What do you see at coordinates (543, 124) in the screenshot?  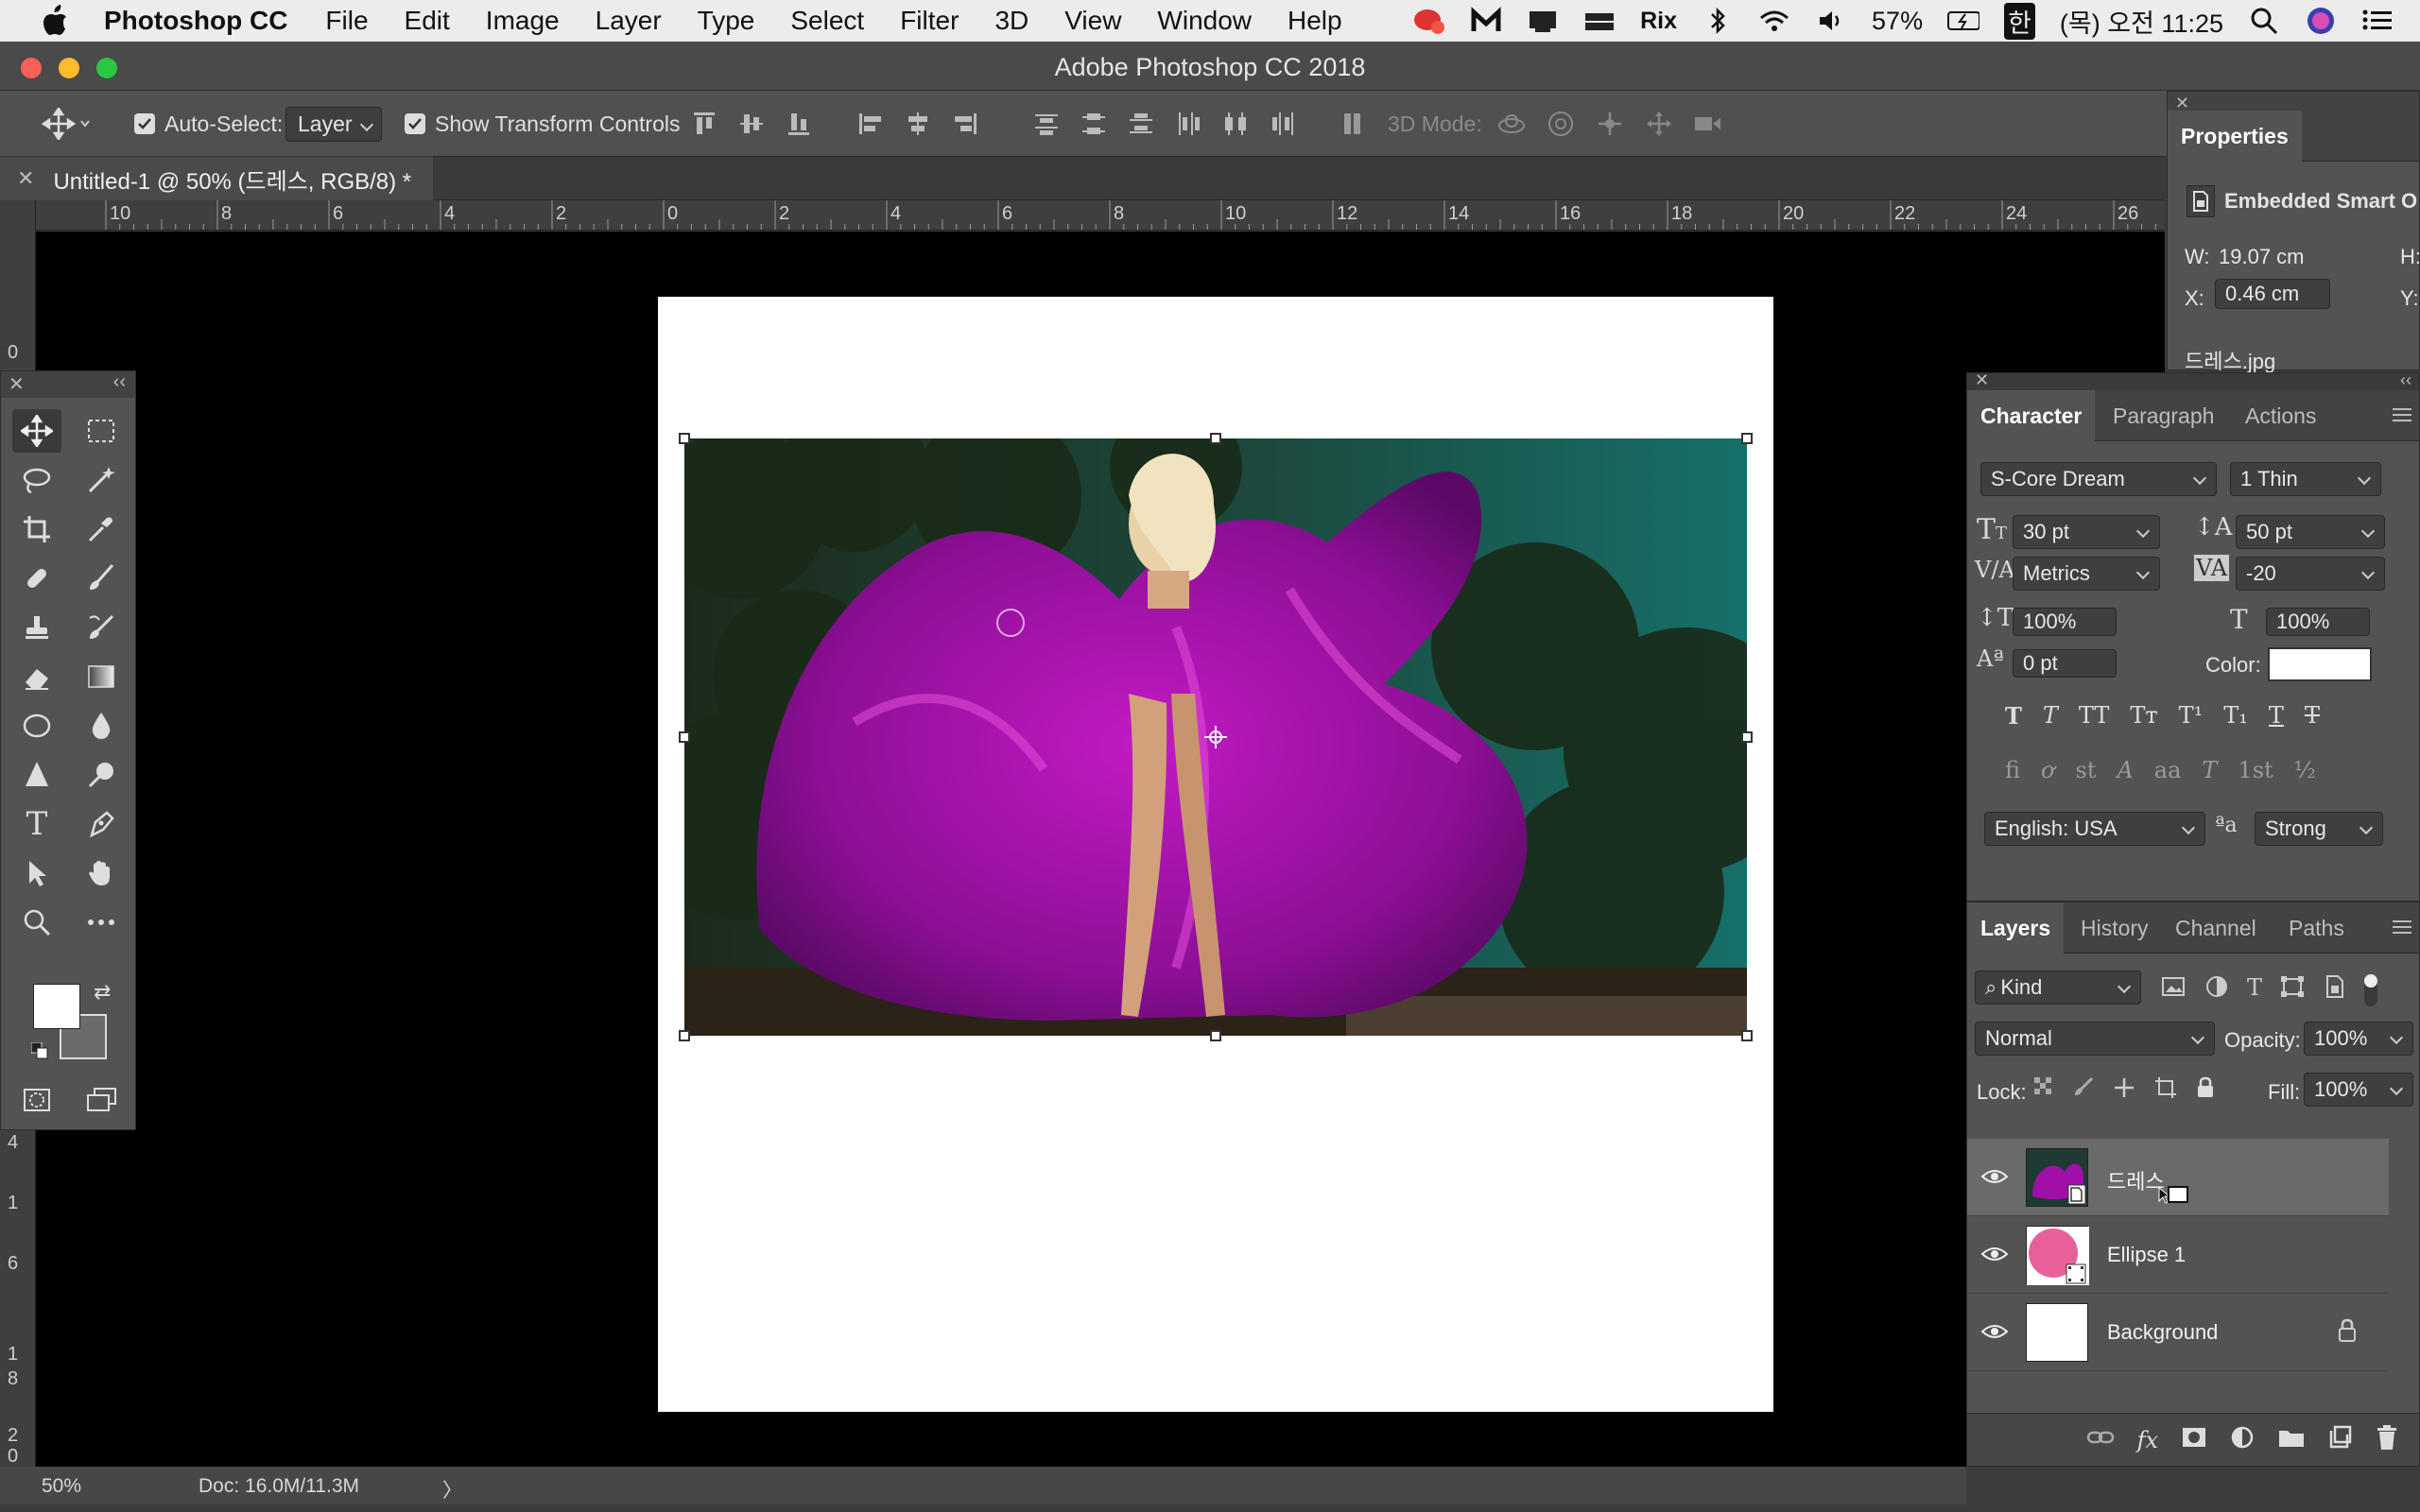 I see `show-transform-option: Show Transform Controls` at bounding box center [543, 124].